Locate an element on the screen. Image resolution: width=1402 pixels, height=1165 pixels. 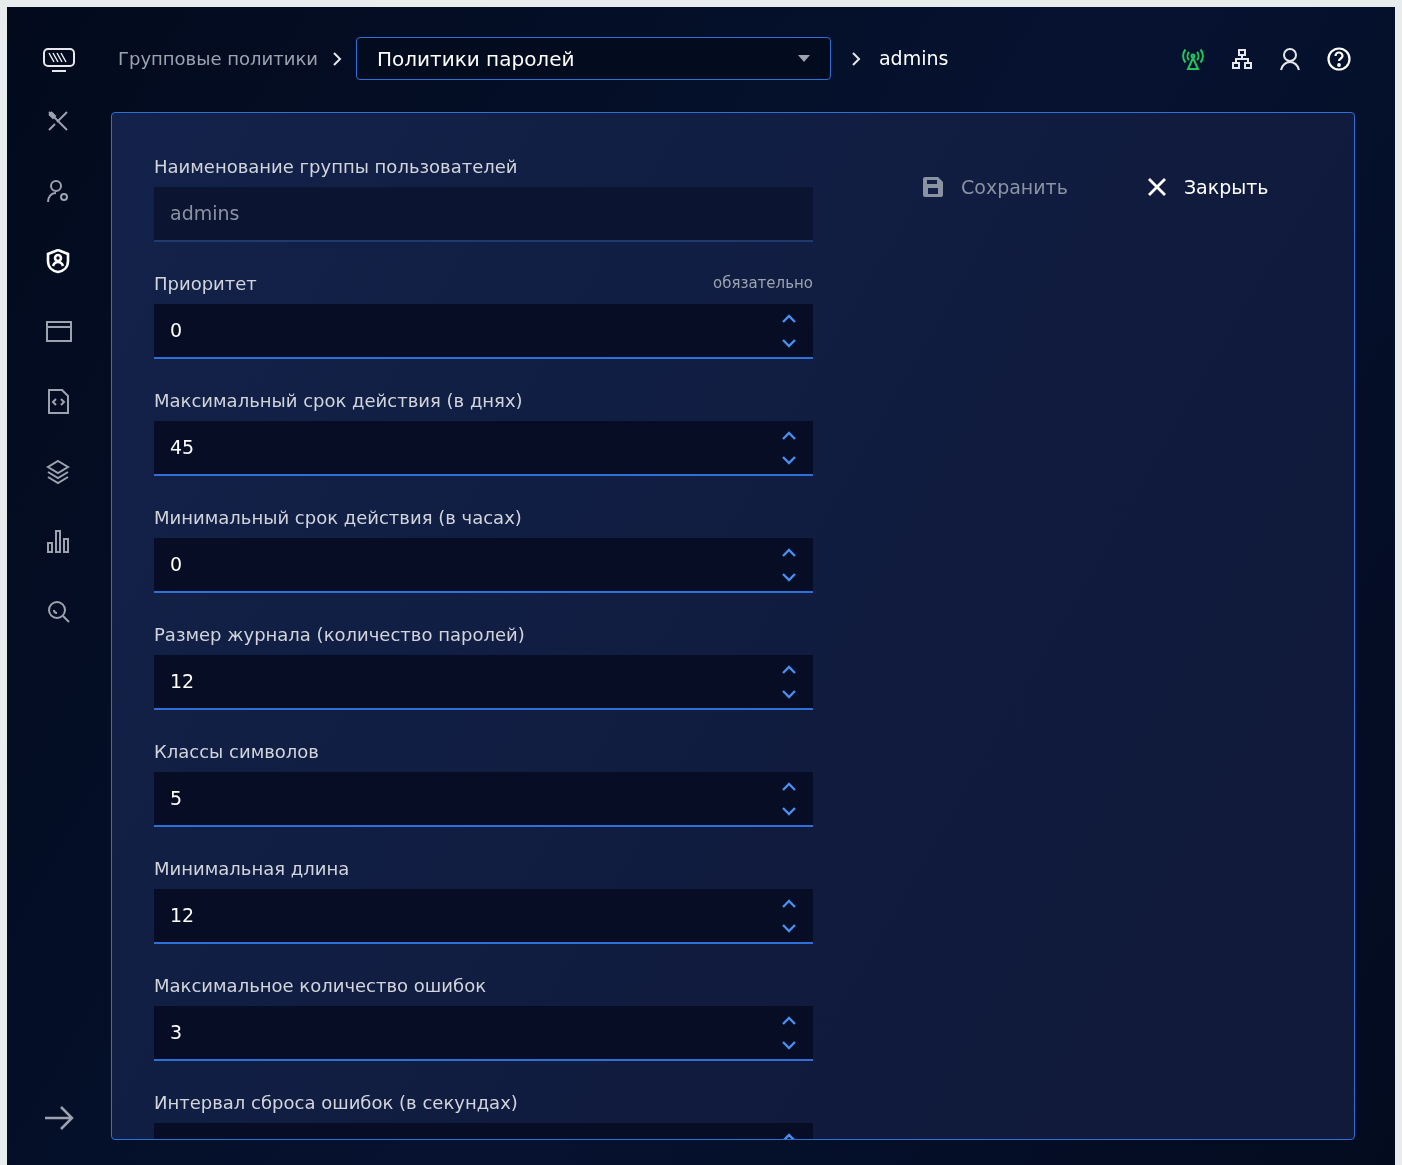
field-label: Классы символов is located at coordinates (236, 752).